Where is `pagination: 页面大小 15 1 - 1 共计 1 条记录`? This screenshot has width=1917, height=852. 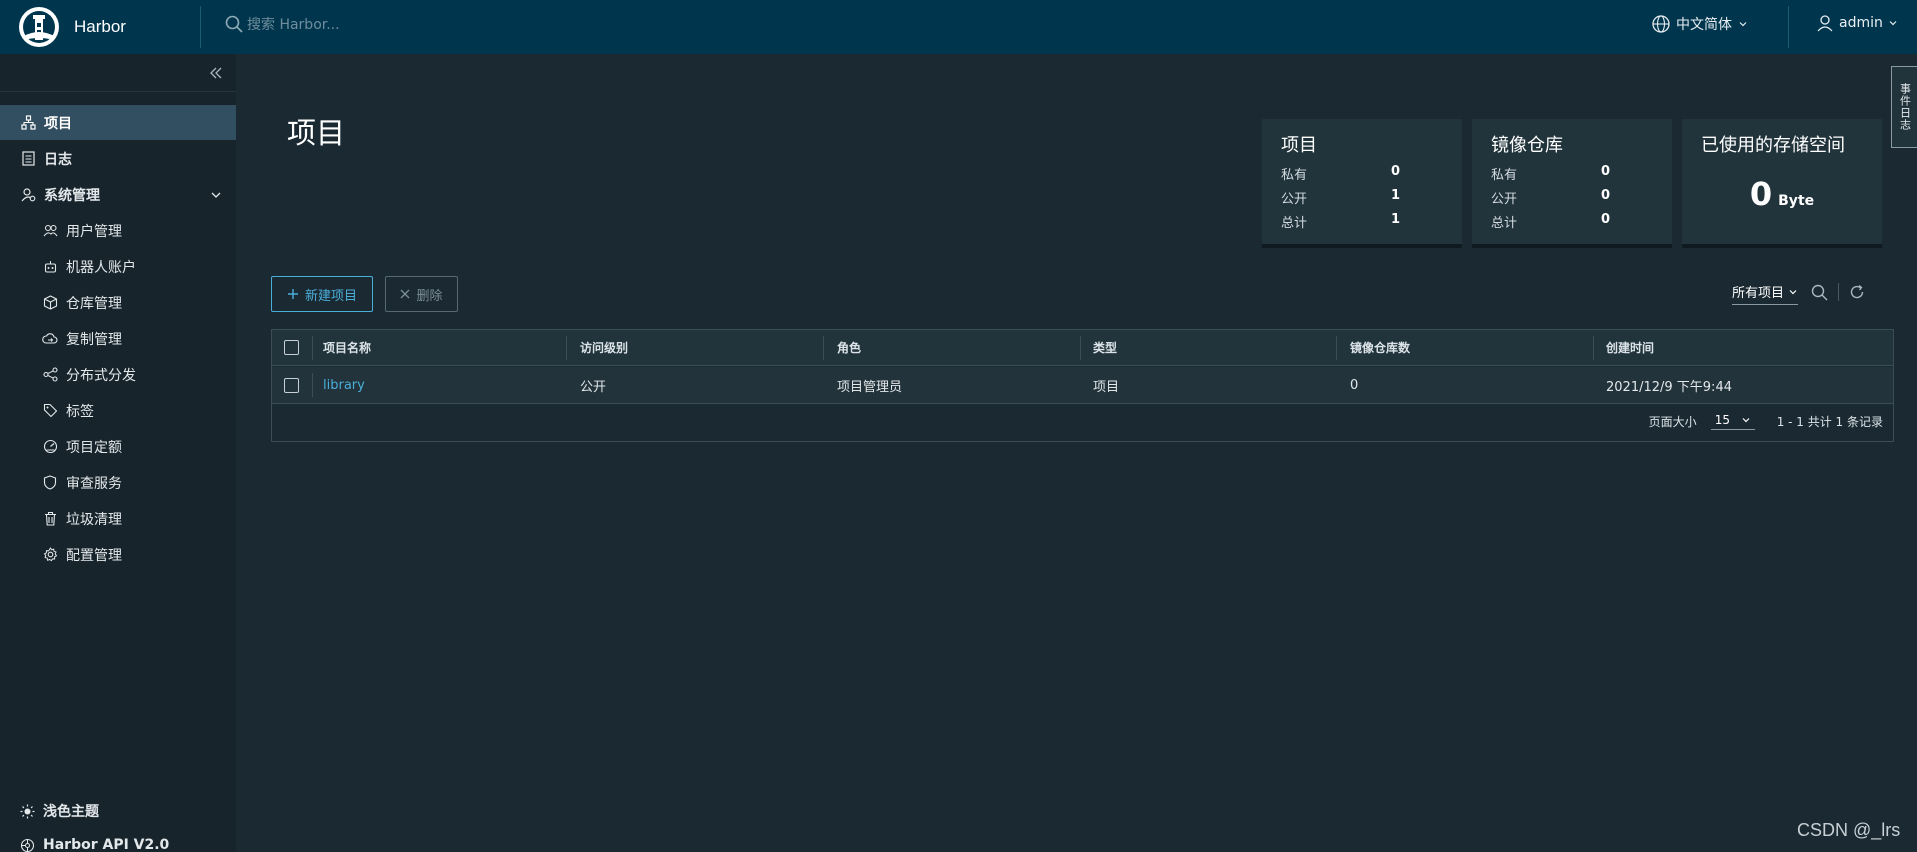 pagination: 页面大小 15 1 - 1 共计 1 条记录 is located at coordinates (1766, 421).